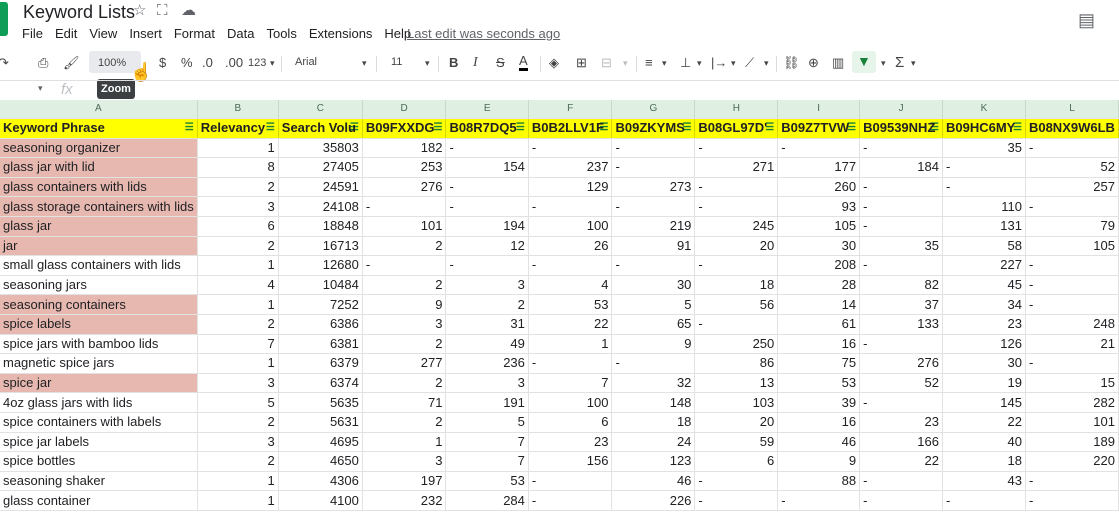 The width and height of the screenshot is (1119, 517). What do you see at coordinates (653, 324) in the screenshot?
I see `rank-cell: 65` at bounding box center [653, 324].